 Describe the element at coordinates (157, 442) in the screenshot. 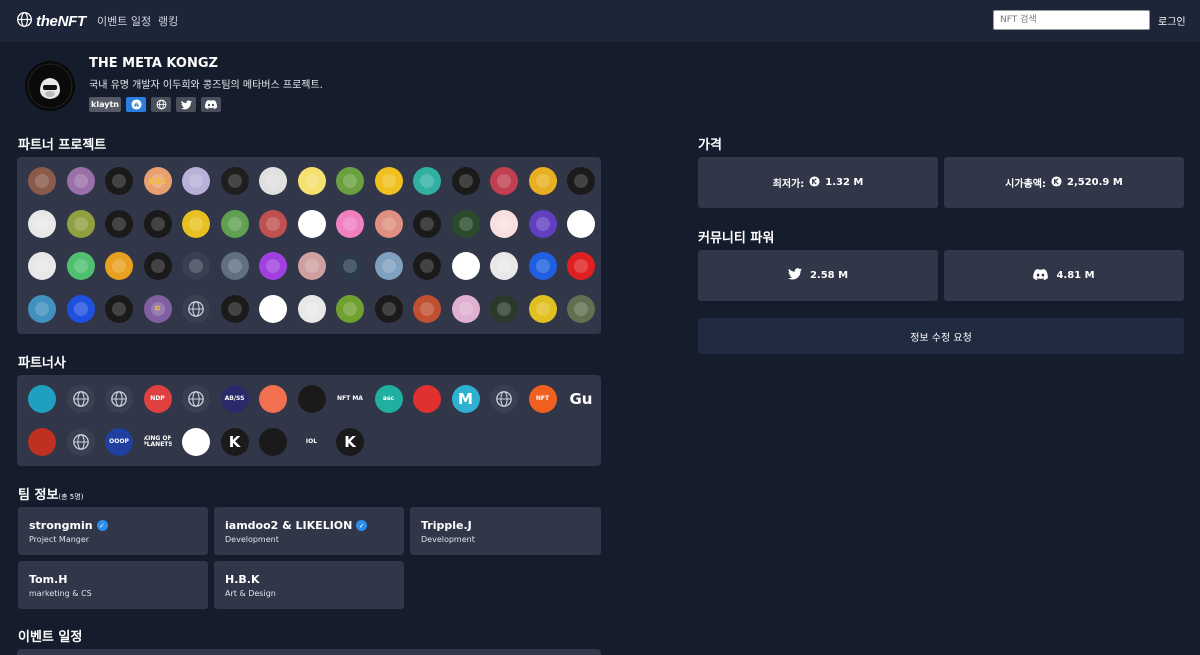

I see `partner-logo: KING OF PLANETS` at that location.